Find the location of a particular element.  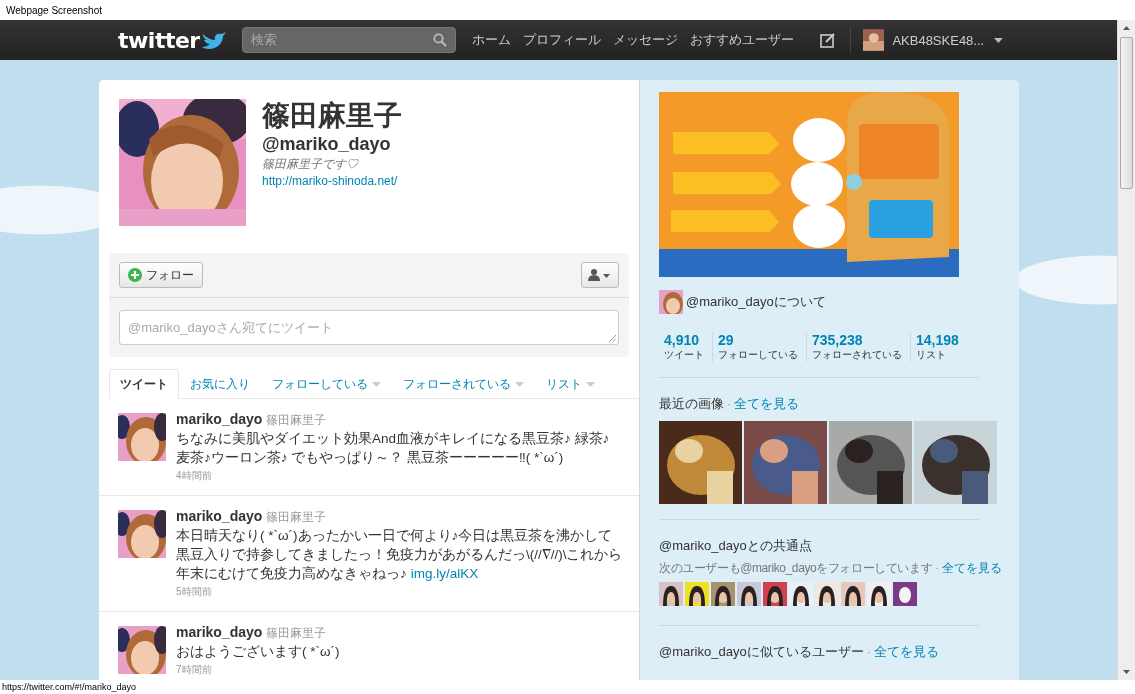

stat-label: フォローされている is located at coordinates (857, 355).